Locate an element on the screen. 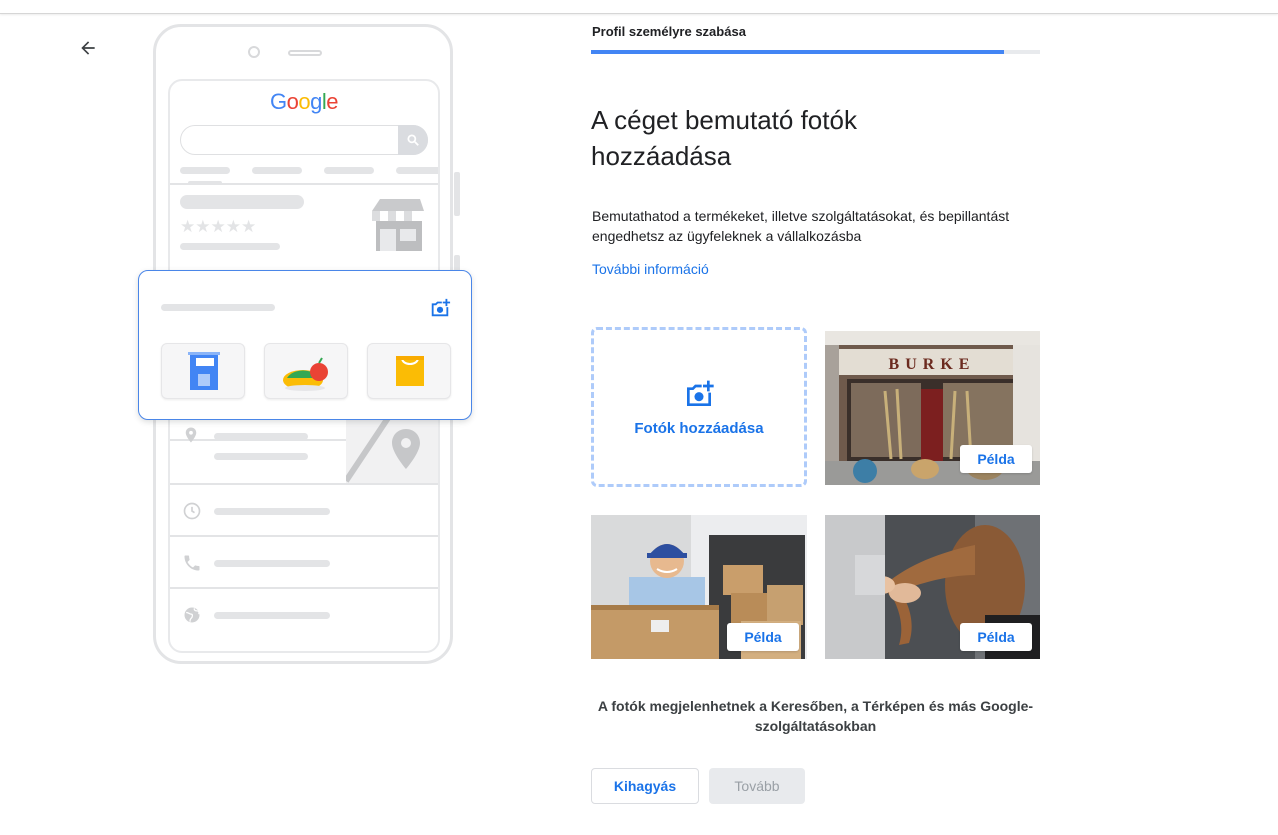 The width and height of the screenshot is (1278, 835). brand-logo: Google is located at coordinates (304, 102).